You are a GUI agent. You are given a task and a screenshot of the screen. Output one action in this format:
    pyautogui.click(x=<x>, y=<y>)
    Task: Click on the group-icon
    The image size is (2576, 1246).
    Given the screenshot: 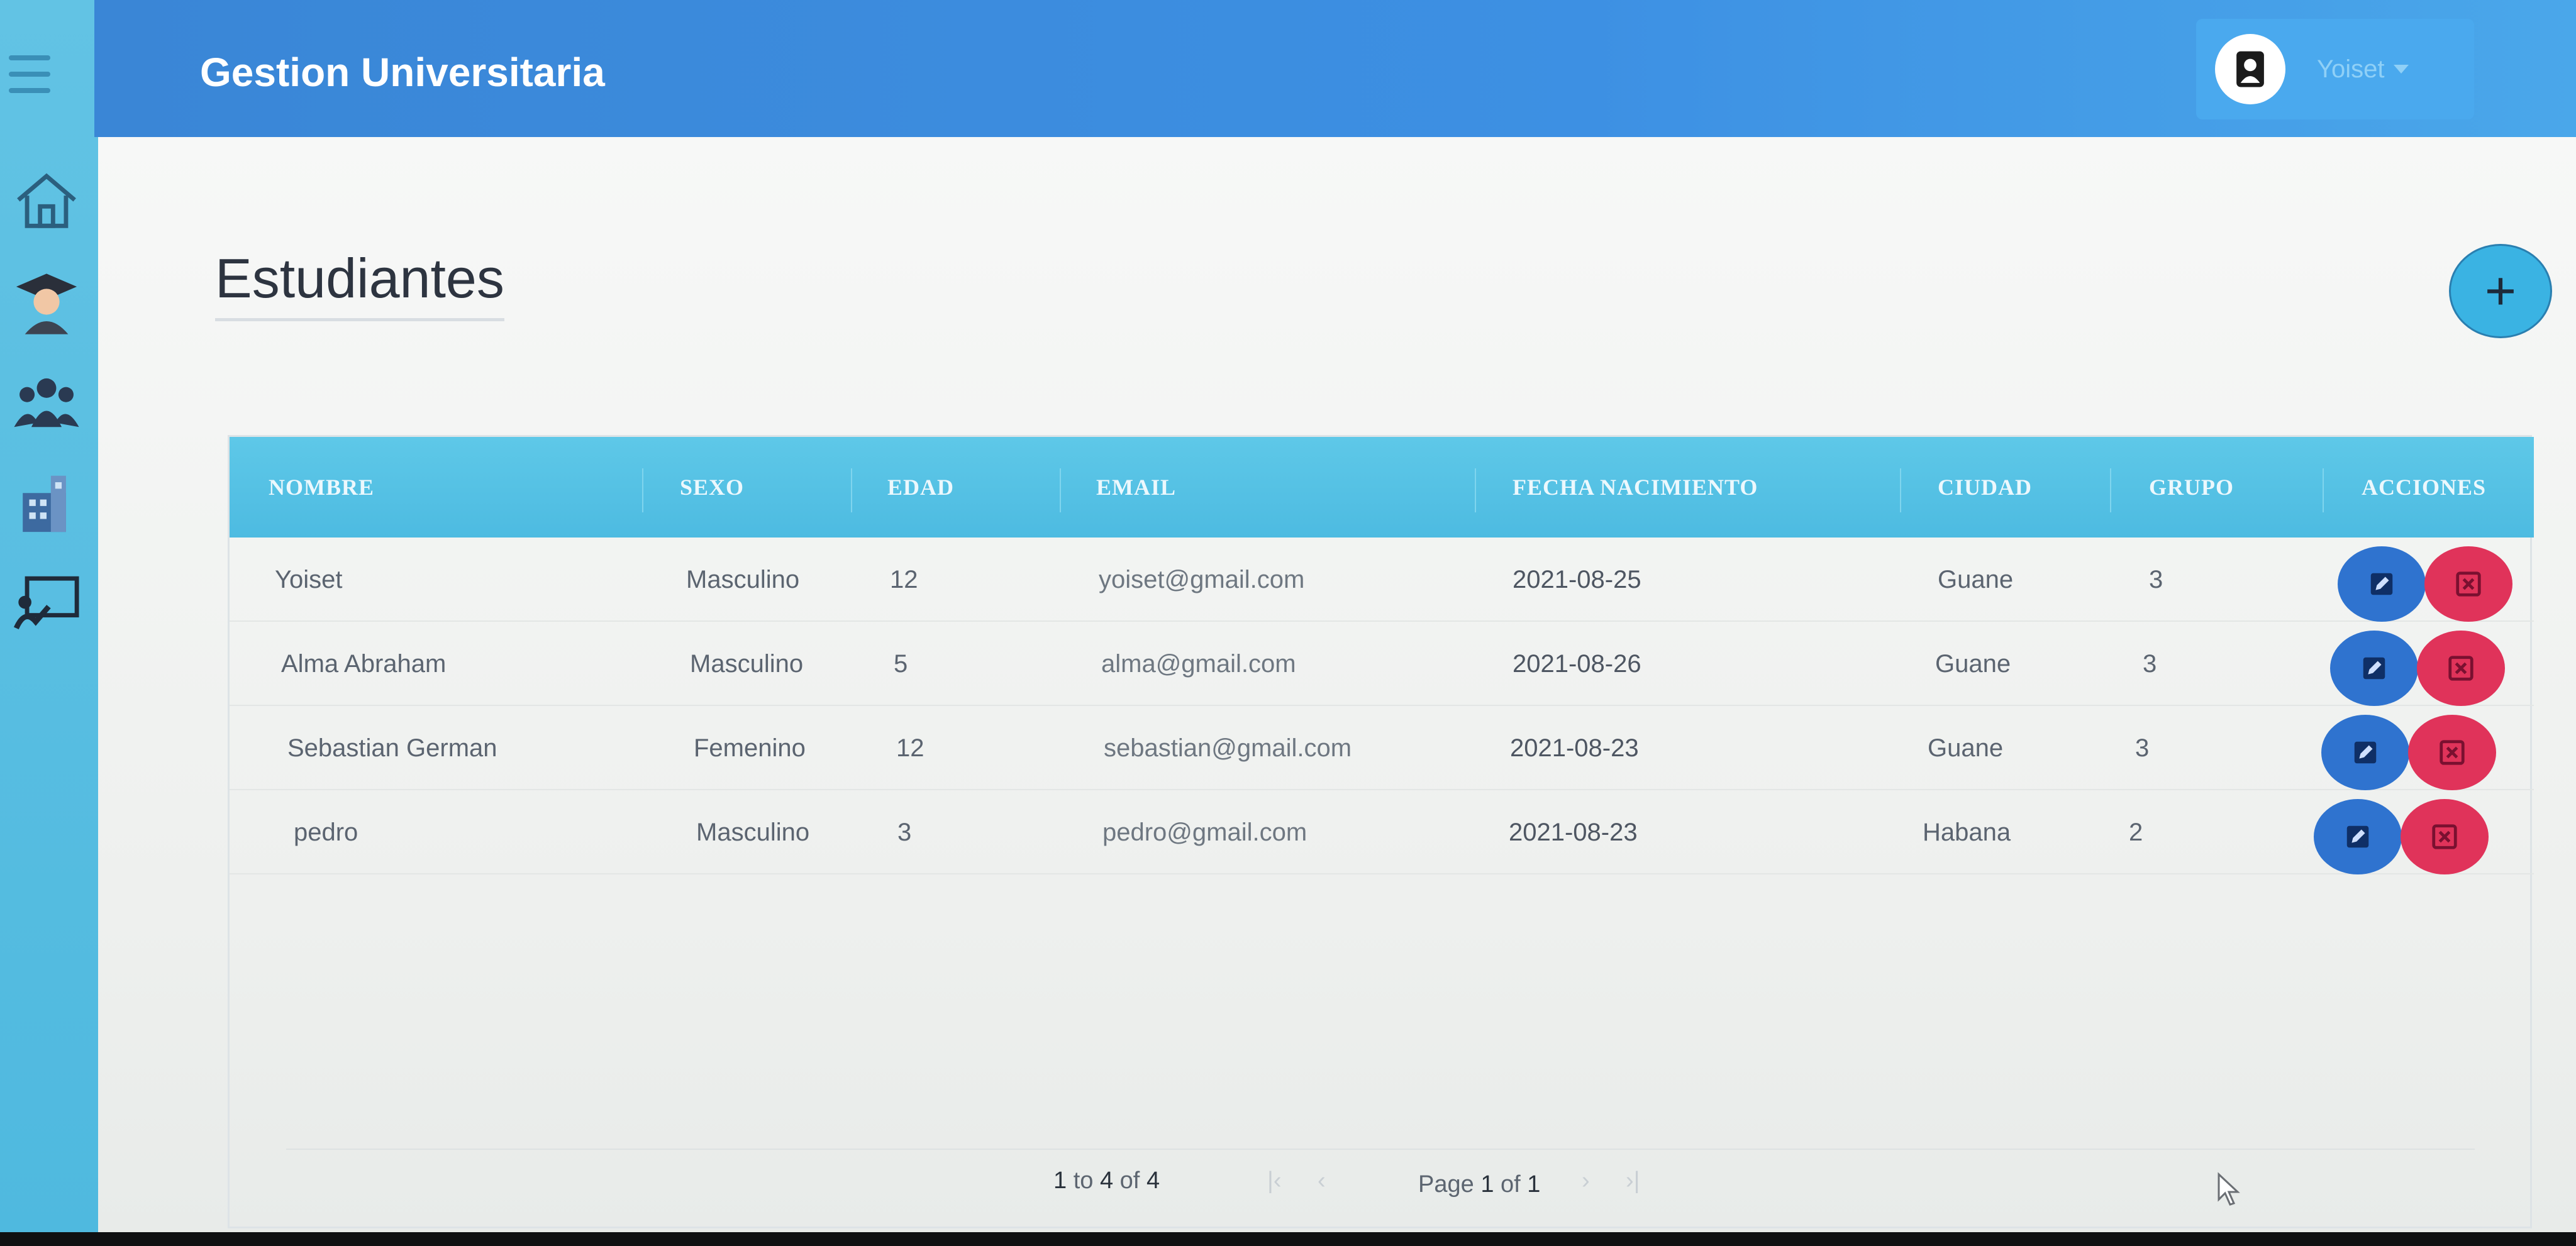 What is the action you would take?
    pyautogui.click(x=46, y=401)
    